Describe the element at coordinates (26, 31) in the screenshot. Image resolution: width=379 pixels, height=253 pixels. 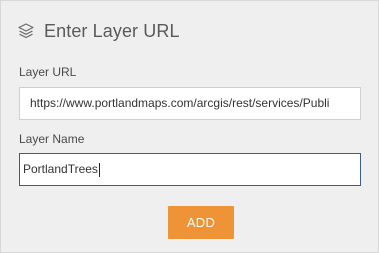
I see `layers-icon` at that location.